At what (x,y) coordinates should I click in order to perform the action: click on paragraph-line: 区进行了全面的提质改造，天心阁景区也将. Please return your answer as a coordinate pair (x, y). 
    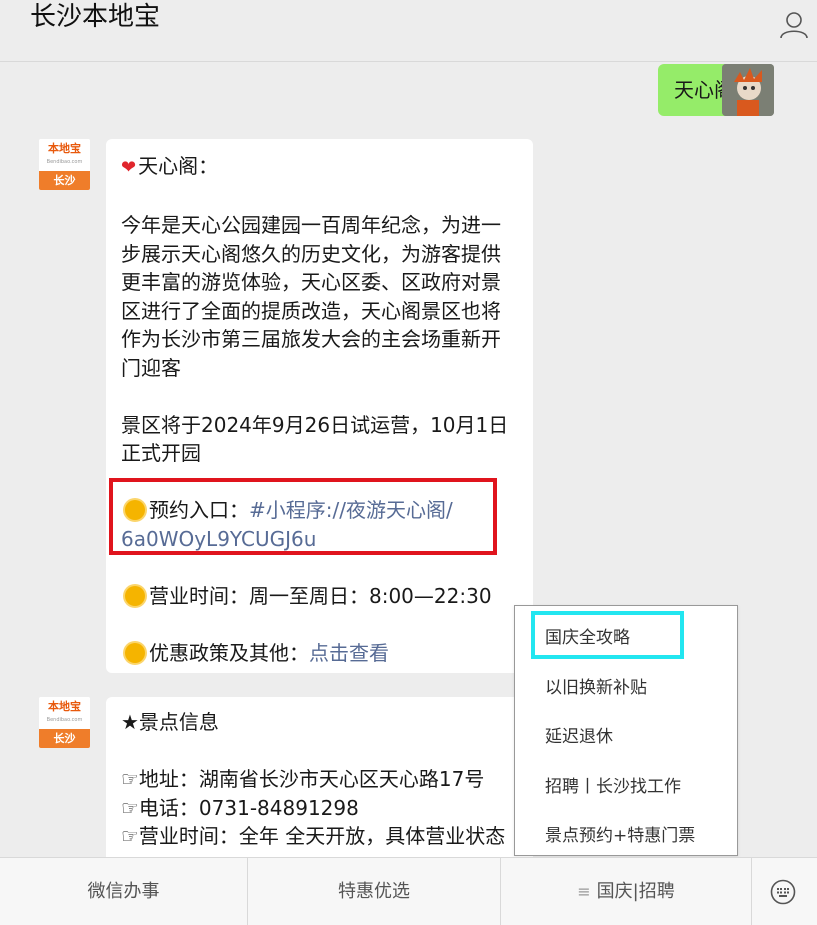
    Looking at the image, I should click on (311, 310).